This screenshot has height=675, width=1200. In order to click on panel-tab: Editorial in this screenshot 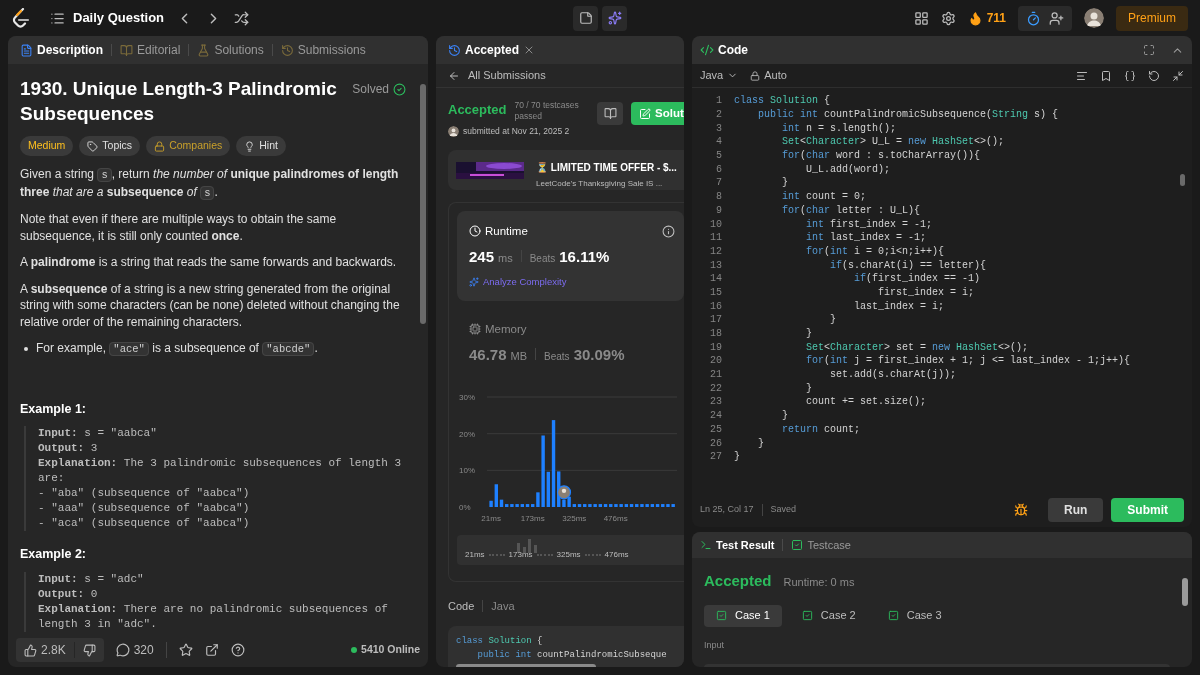, I will do `click(150, 50)`.